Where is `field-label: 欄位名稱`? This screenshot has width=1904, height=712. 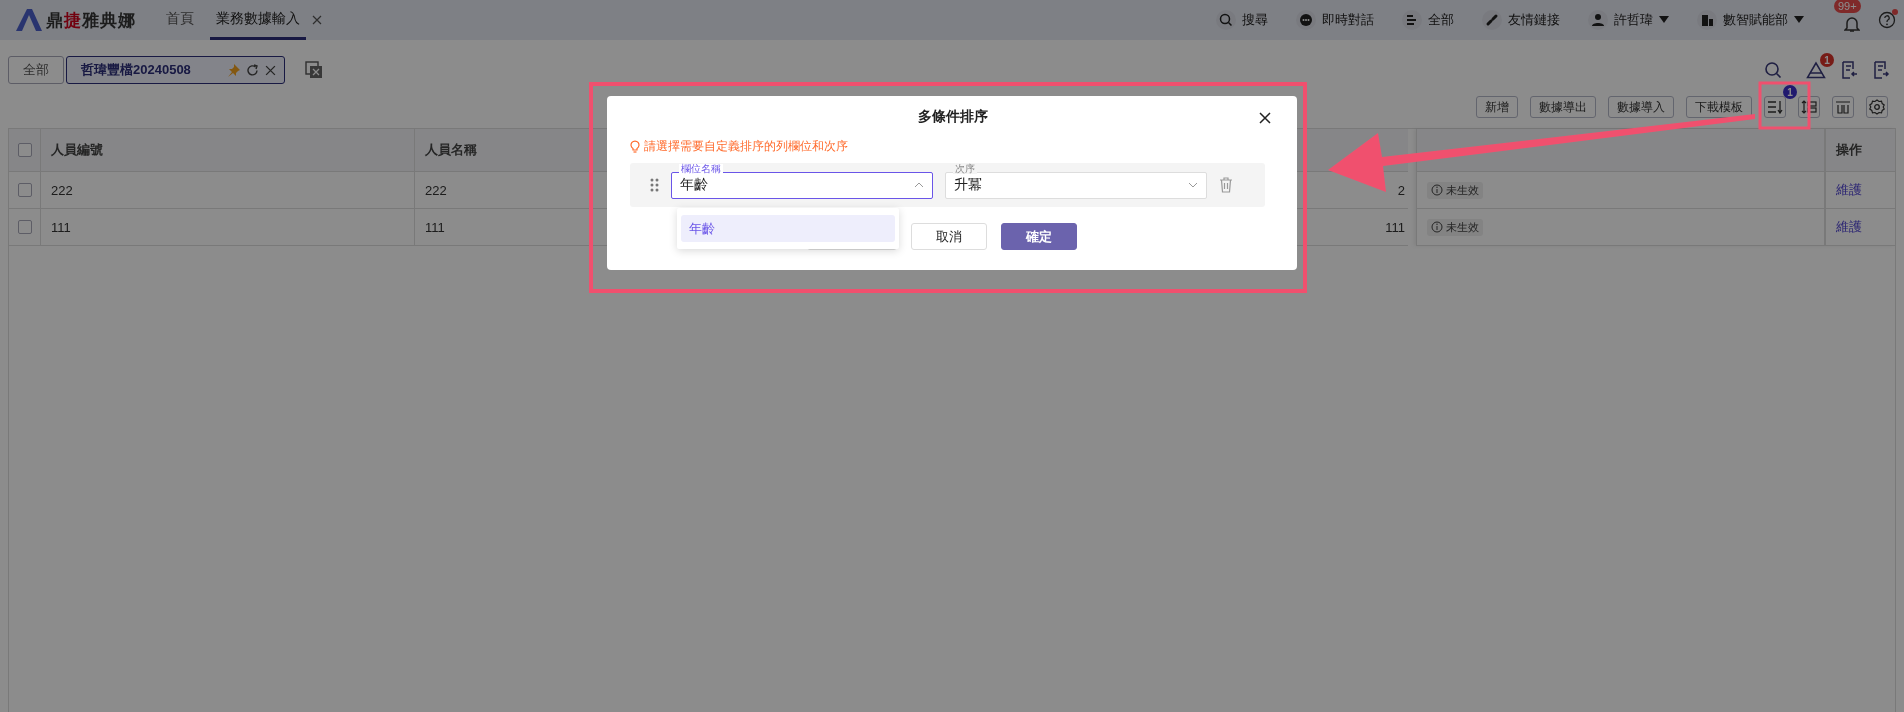 field-label: 欄位名稱 is located at coordinates (701, 168).